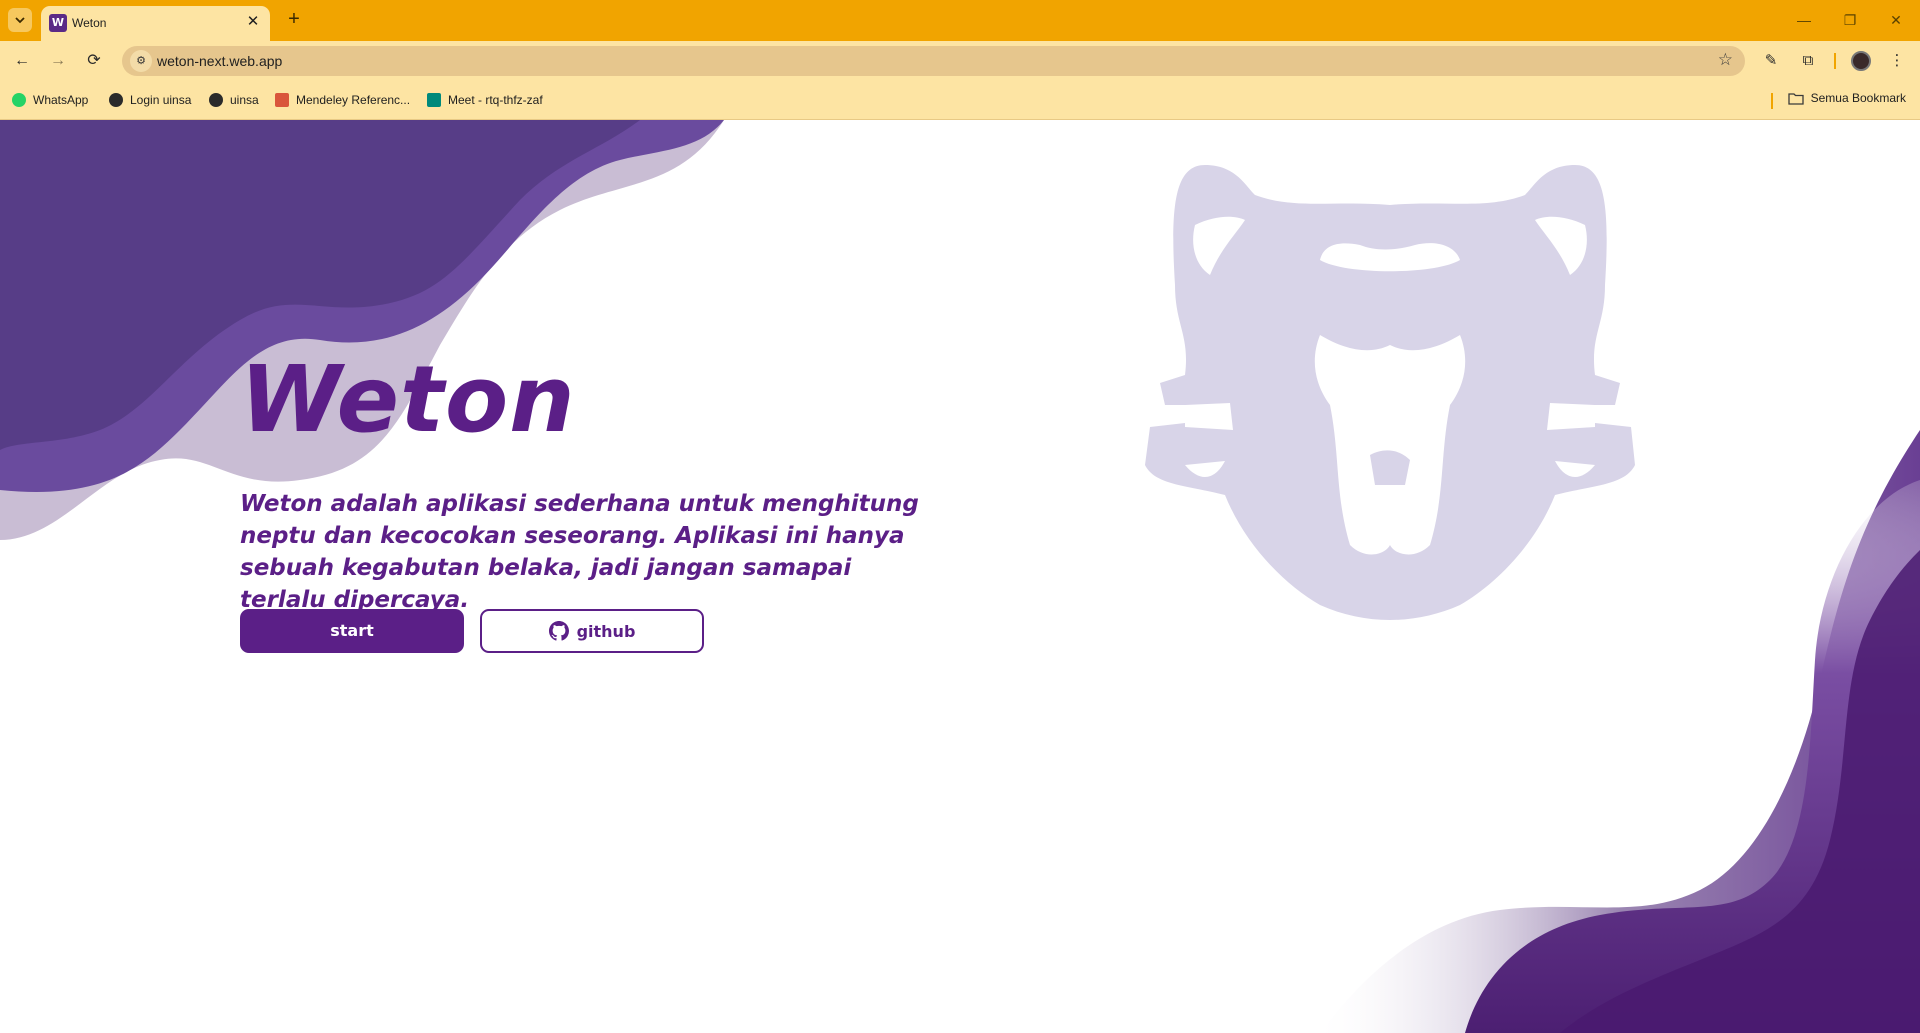  What do you see at coordinates (1795, 98) in the screenshot?
I see `folder-icon` at bounding box center [1795, 98].